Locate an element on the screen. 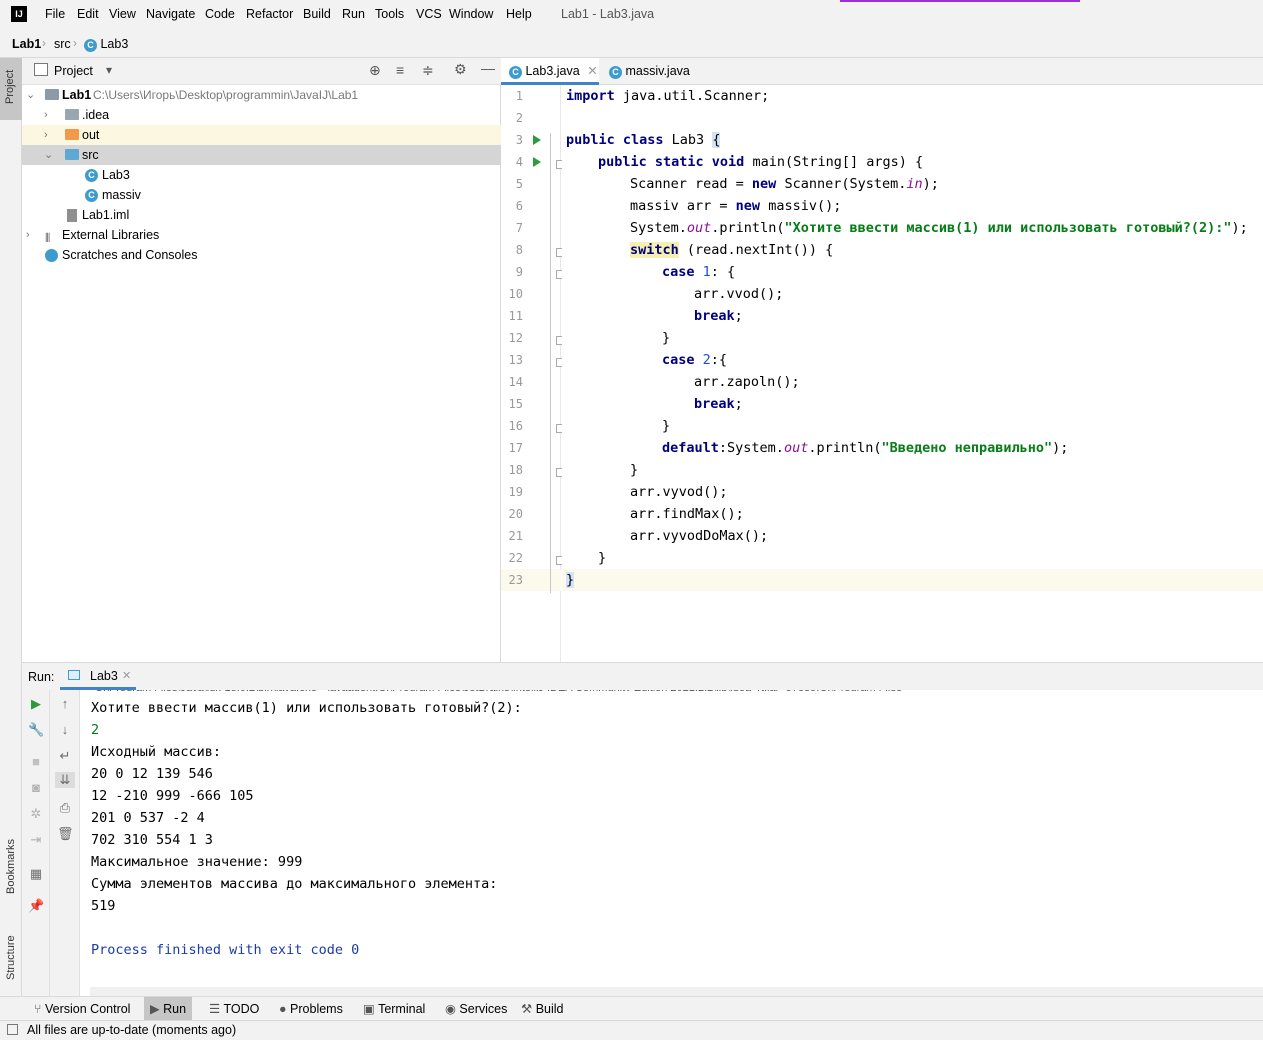  tree-item-label: src is located at coordinates (90, 155).